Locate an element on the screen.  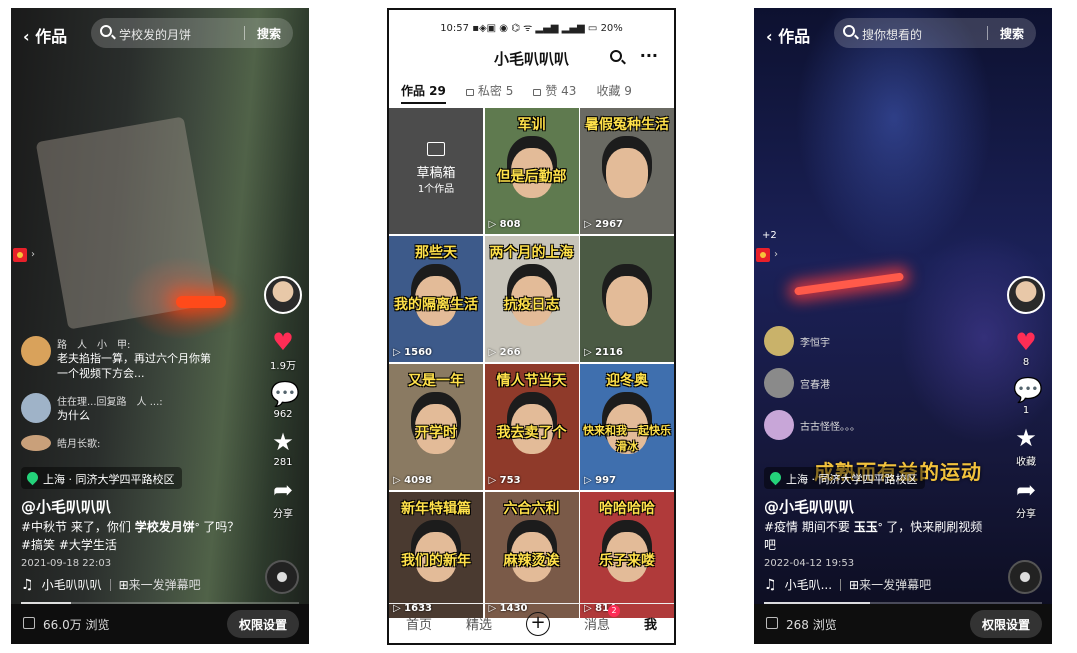
desc-search-link: 玉玉 is located at coordinates (866, 527).